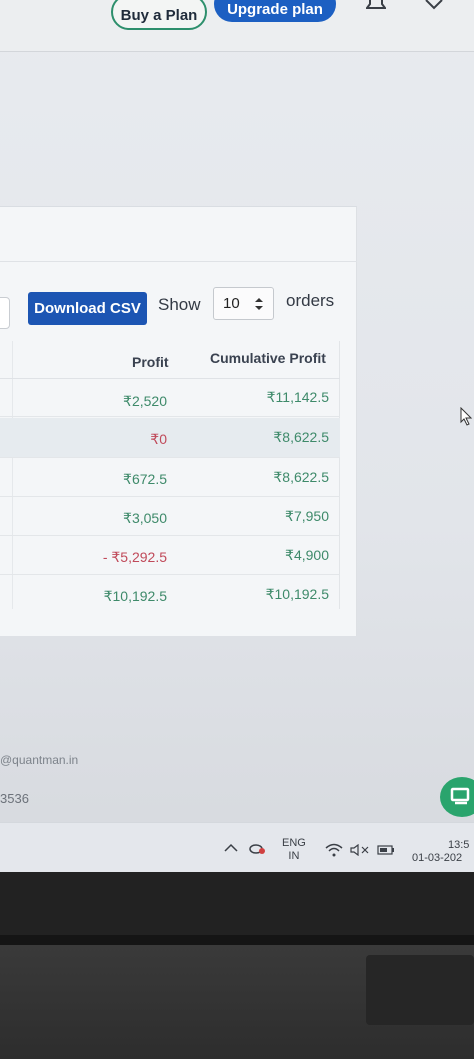  I want to click on clock: 13:5 01-03-202, so click(440, 852).